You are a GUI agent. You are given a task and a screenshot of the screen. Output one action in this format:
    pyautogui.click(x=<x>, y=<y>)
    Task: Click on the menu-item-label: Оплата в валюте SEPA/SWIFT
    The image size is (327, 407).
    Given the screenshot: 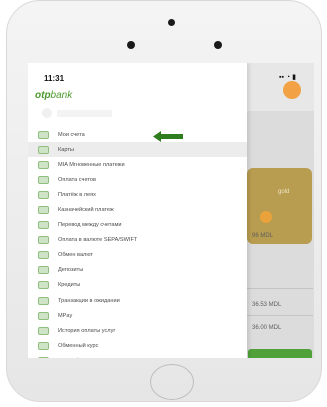 What is the action you would take?
    pyautogui.click(x=98, y=240)
    